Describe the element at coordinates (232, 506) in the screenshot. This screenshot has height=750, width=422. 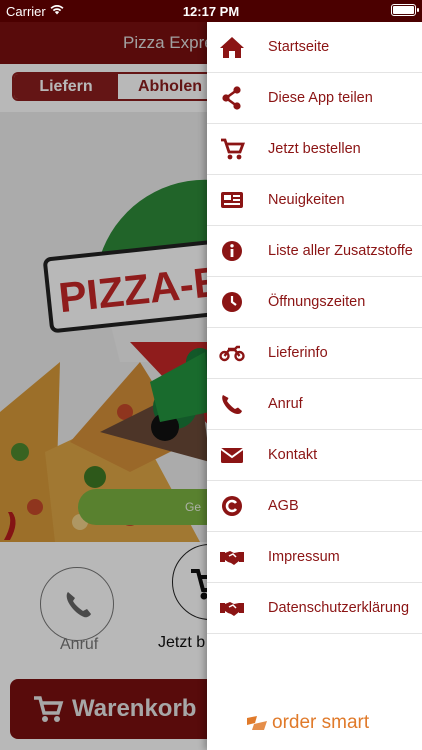
I see `copyright-icon` at that location.